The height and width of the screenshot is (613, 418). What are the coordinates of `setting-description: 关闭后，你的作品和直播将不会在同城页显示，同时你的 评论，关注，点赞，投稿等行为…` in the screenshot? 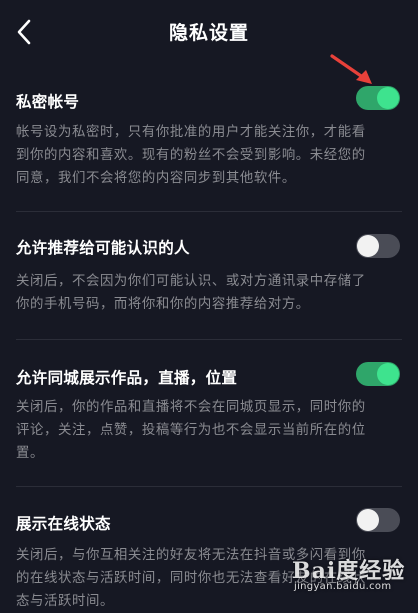 It's located at (209, 430).